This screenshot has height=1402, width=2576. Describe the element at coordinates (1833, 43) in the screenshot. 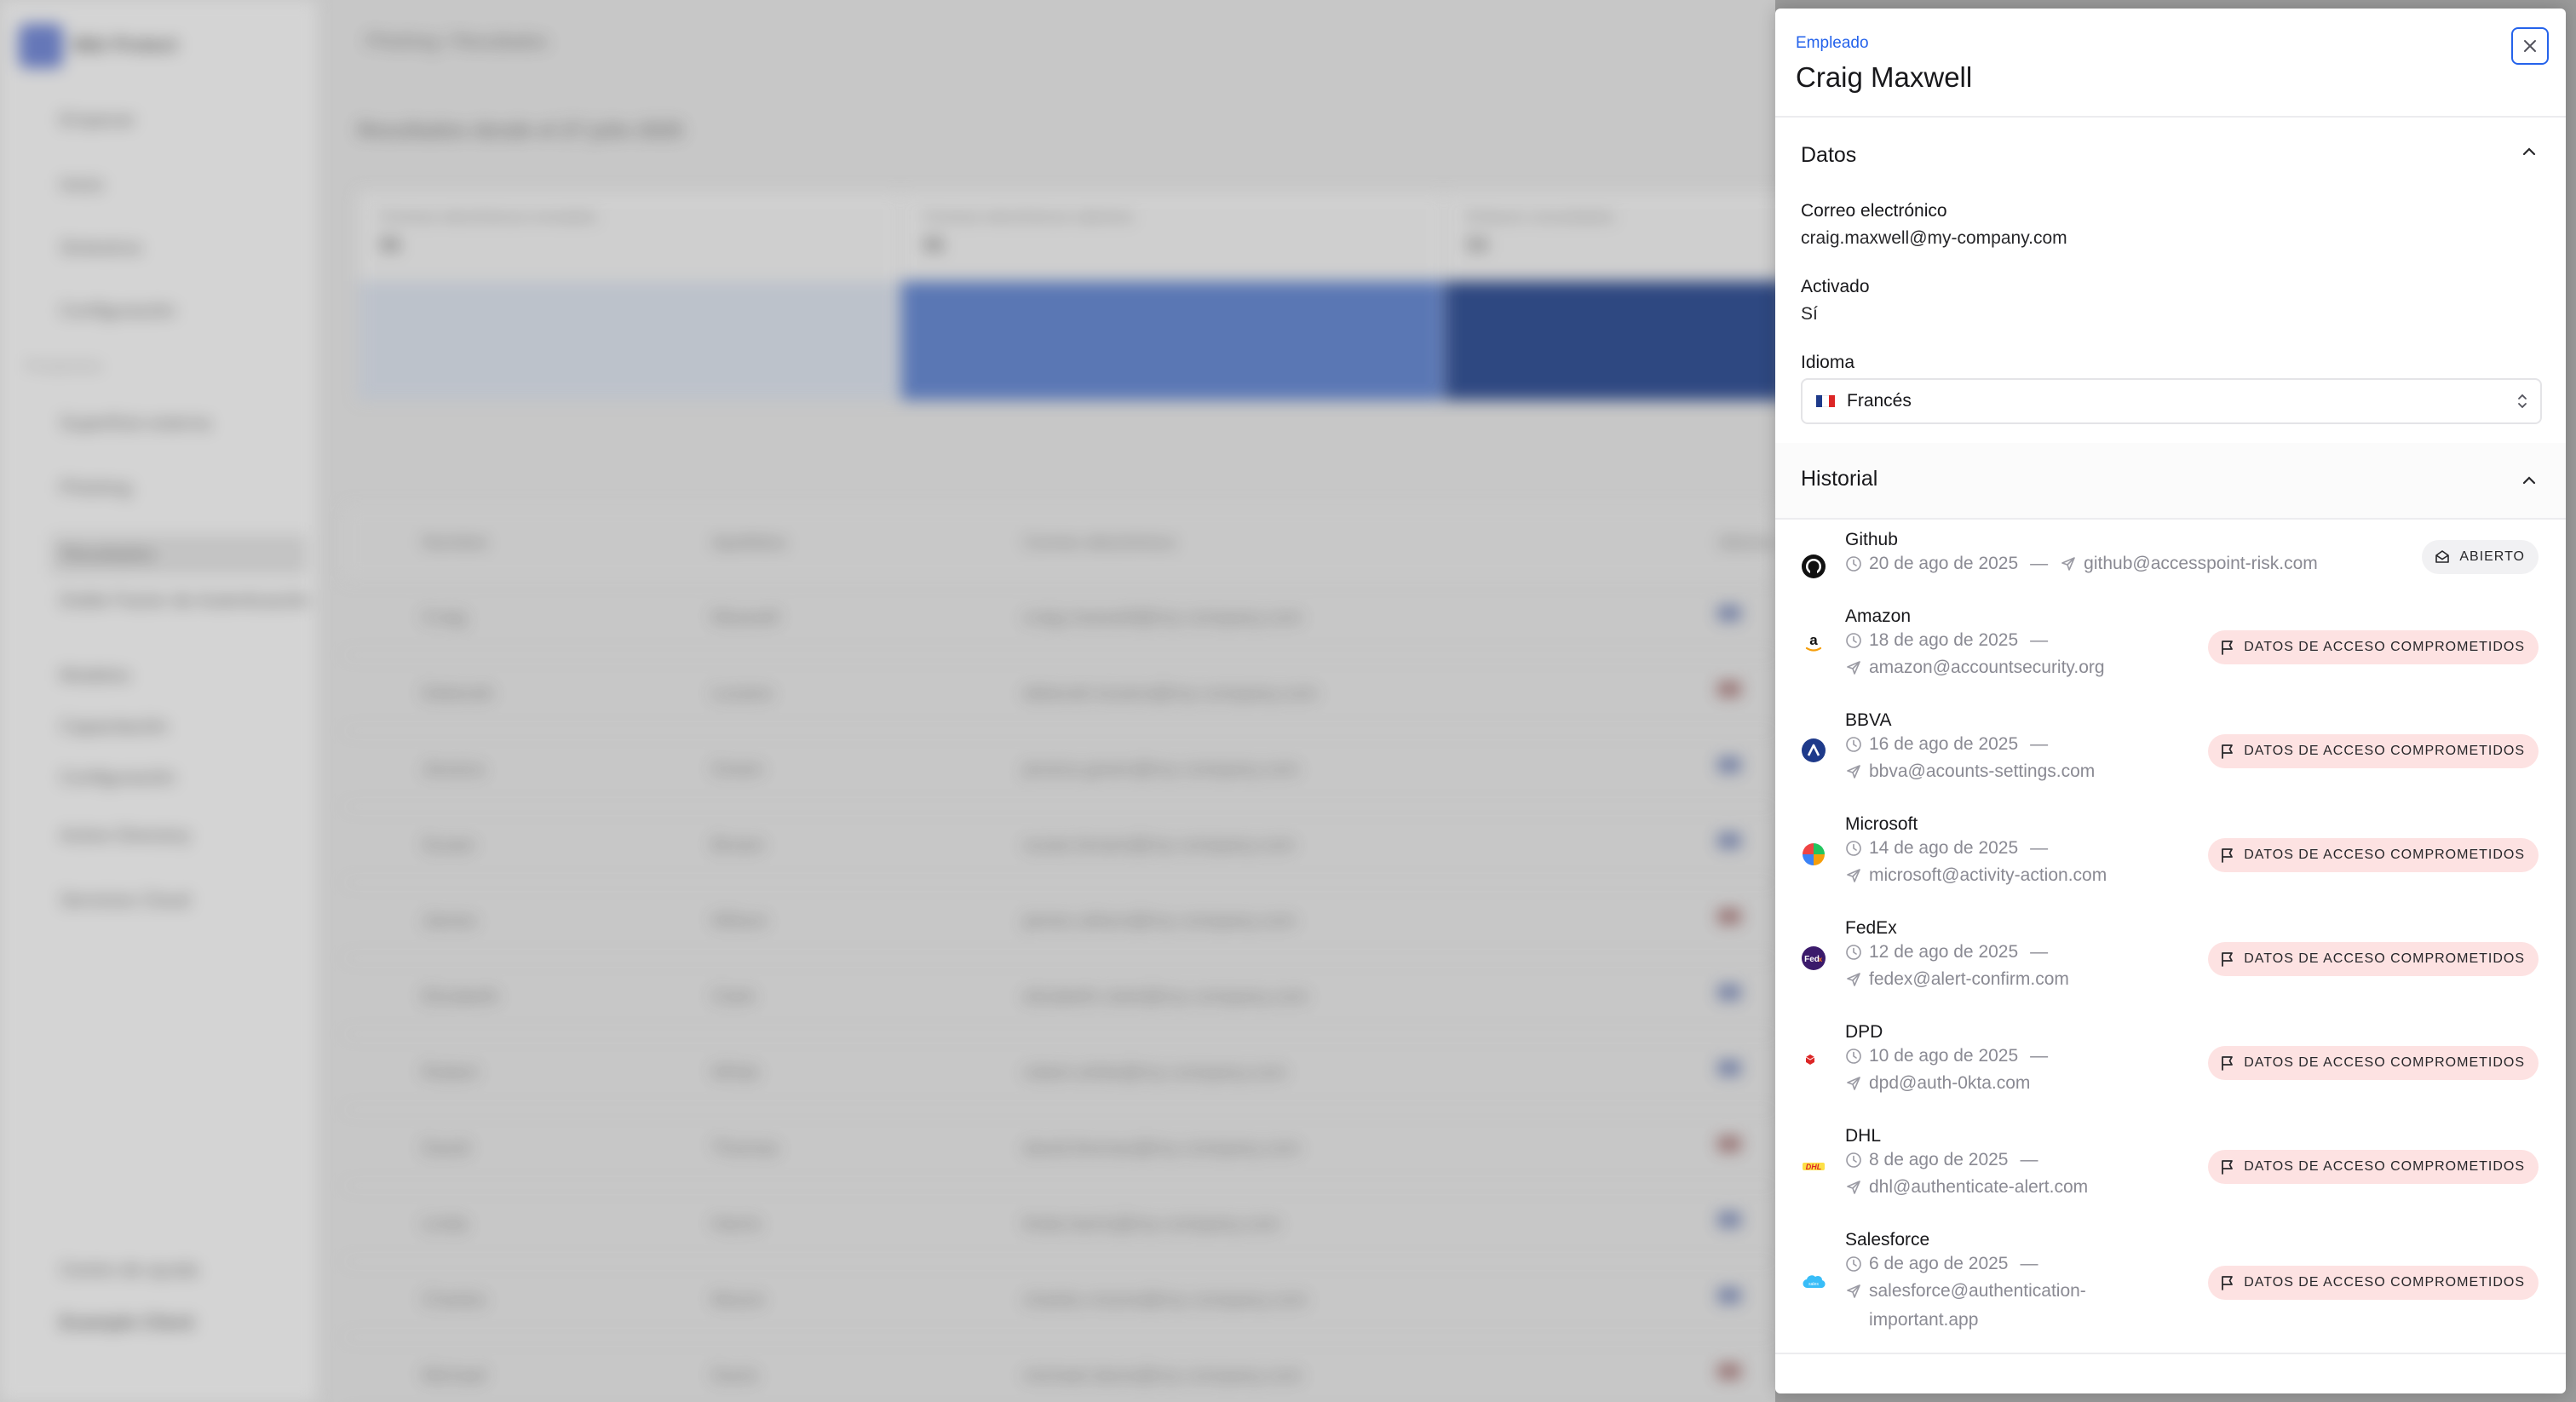

I see `panel-type-label: Empleado` at that location.